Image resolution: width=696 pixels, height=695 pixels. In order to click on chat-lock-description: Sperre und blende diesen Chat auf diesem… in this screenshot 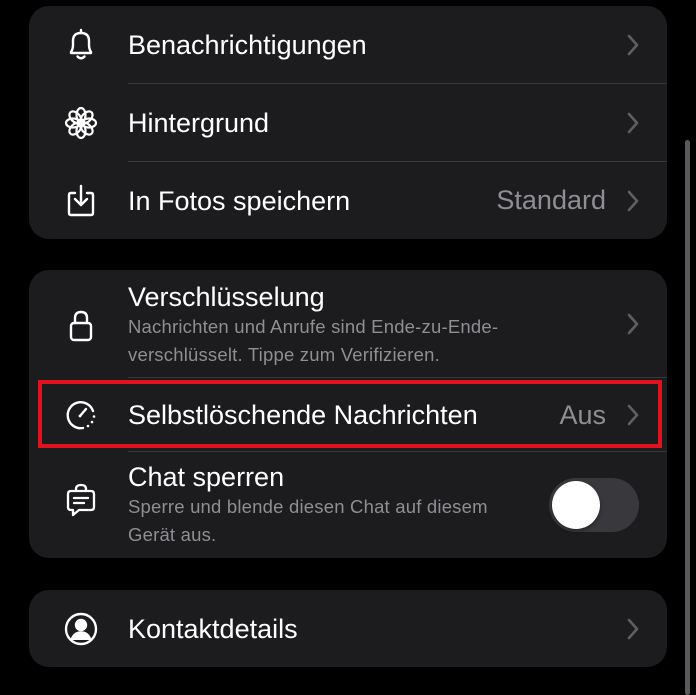, I will do `click(308, 520)`.